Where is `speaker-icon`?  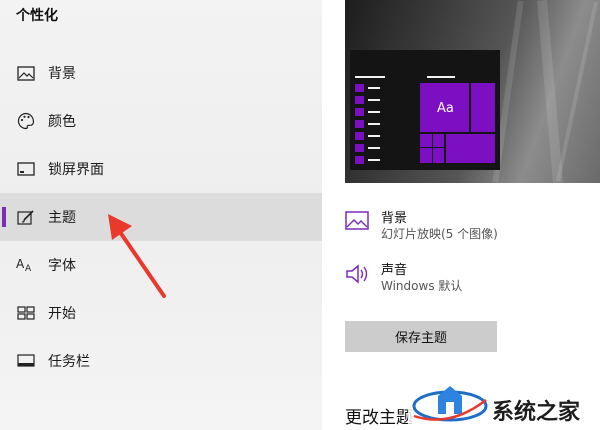 speaker-icon is located at coordinates (358, 275).